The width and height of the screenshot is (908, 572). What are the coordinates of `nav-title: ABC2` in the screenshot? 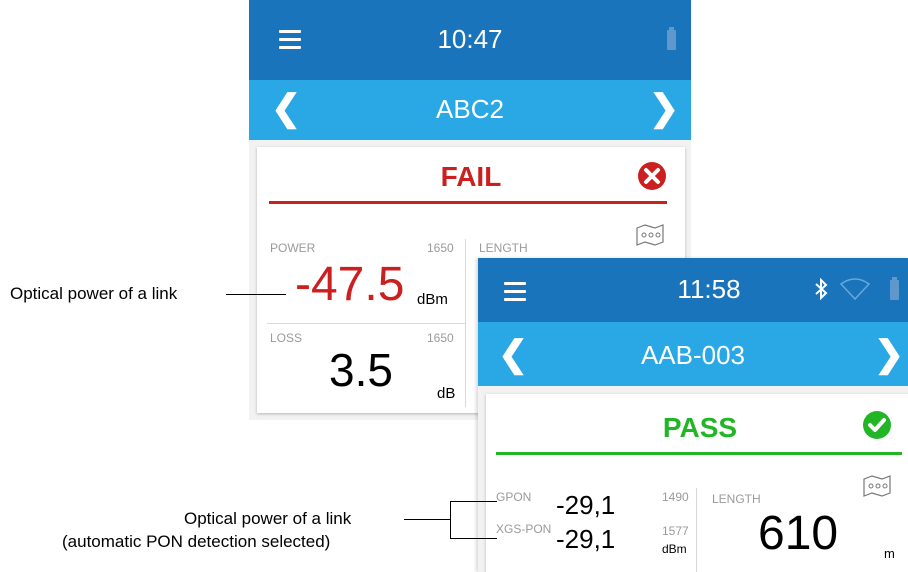 It's located at (470, 109).